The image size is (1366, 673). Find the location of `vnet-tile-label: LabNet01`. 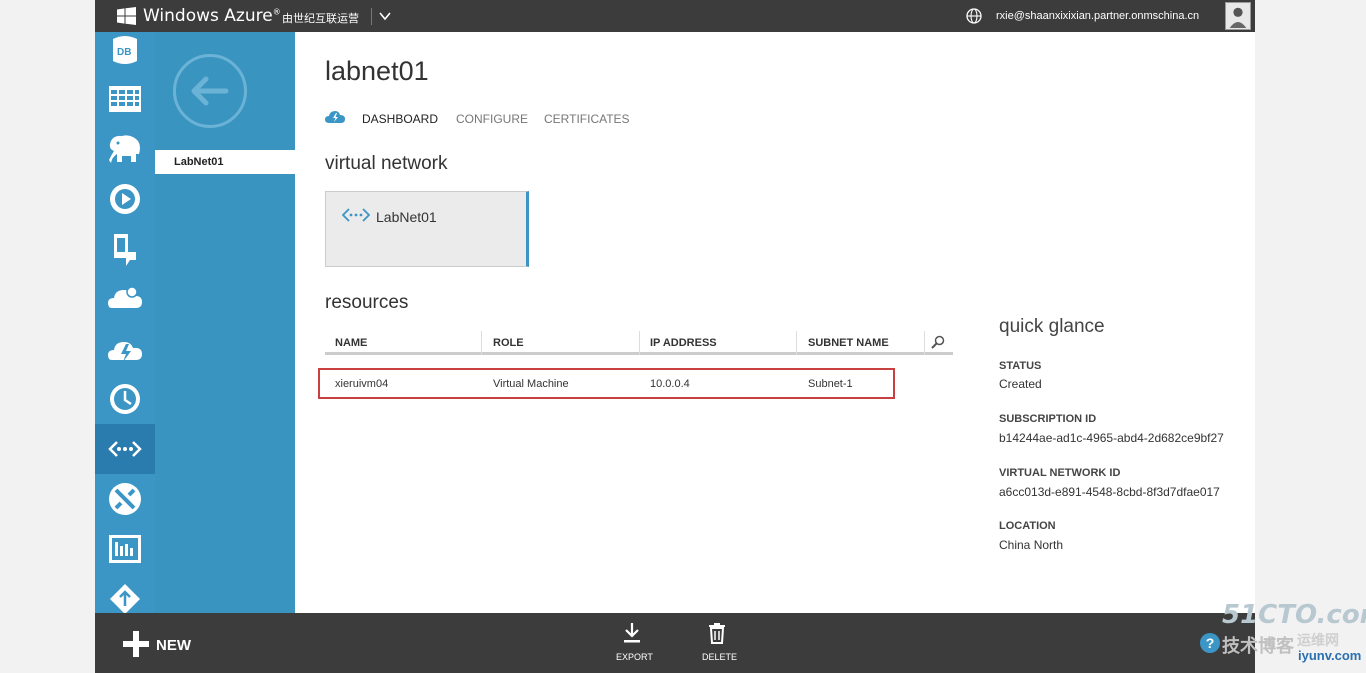

vnet-tile-label: LabNet01 is located at coordinates (406, 217).